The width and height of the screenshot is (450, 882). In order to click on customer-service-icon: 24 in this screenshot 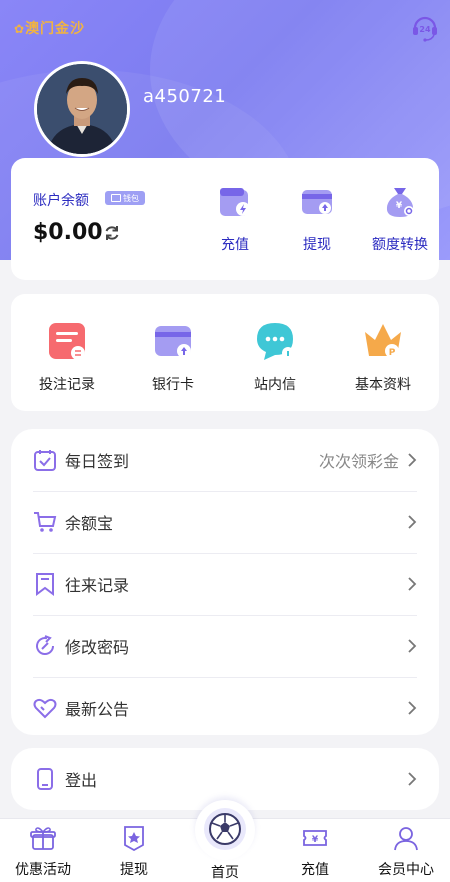, I will do `click(425, 27)`.